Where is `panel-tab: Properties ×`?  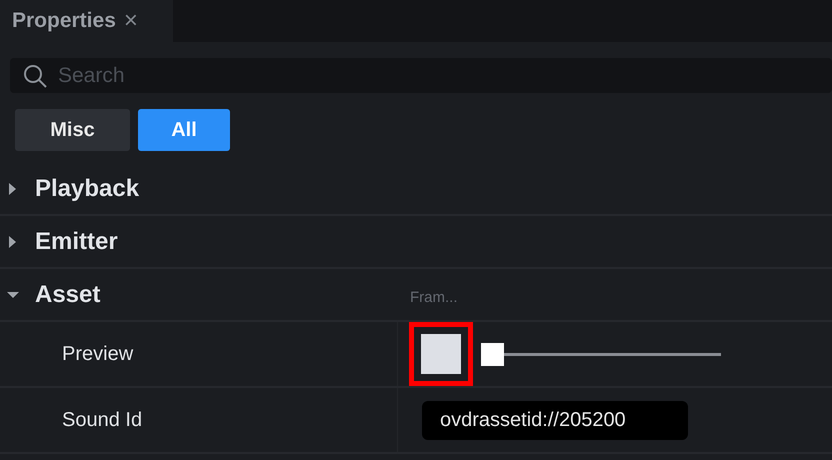 panel-tab: Properties × is located at coordinates (86, 21).